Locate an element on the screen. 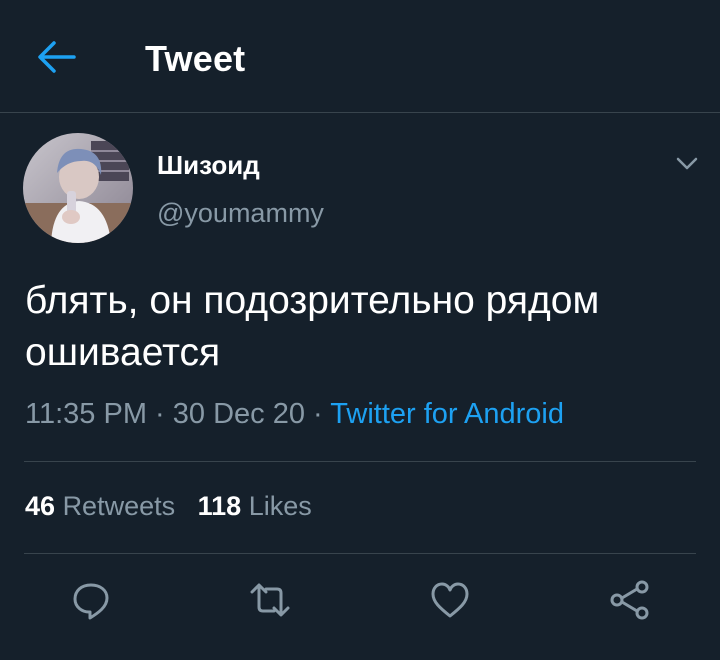  retweets-stat: 46 Retweets is located at coordinates (100, 506).